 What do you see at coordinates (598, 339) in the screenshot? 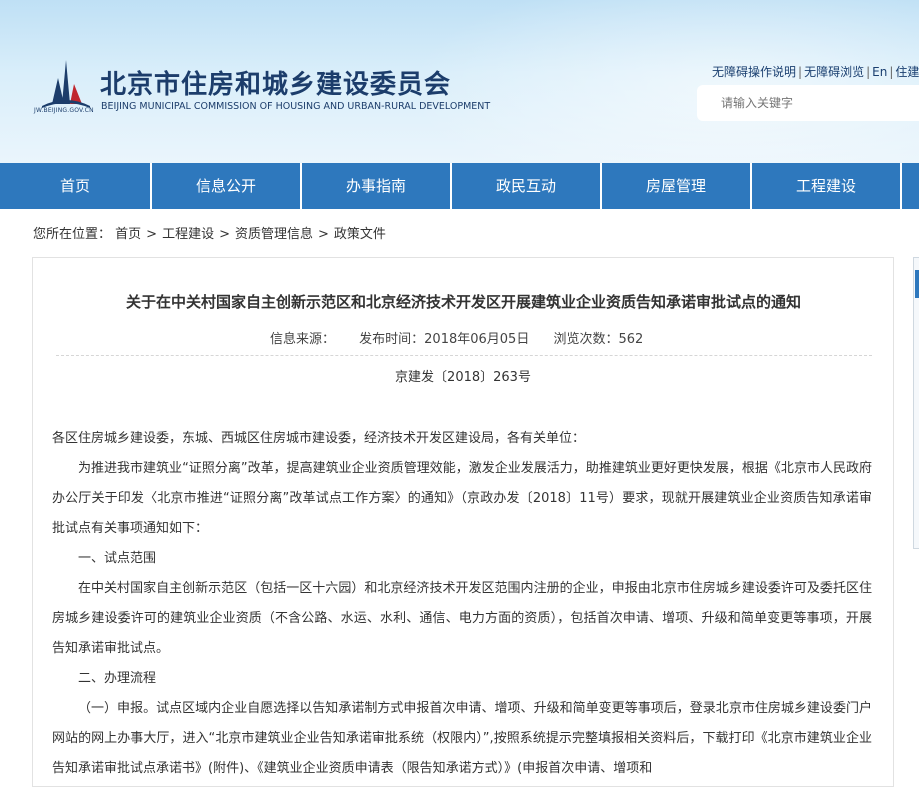
I see `view-count: 浏览次数：562` at bounding box center [598, 339].